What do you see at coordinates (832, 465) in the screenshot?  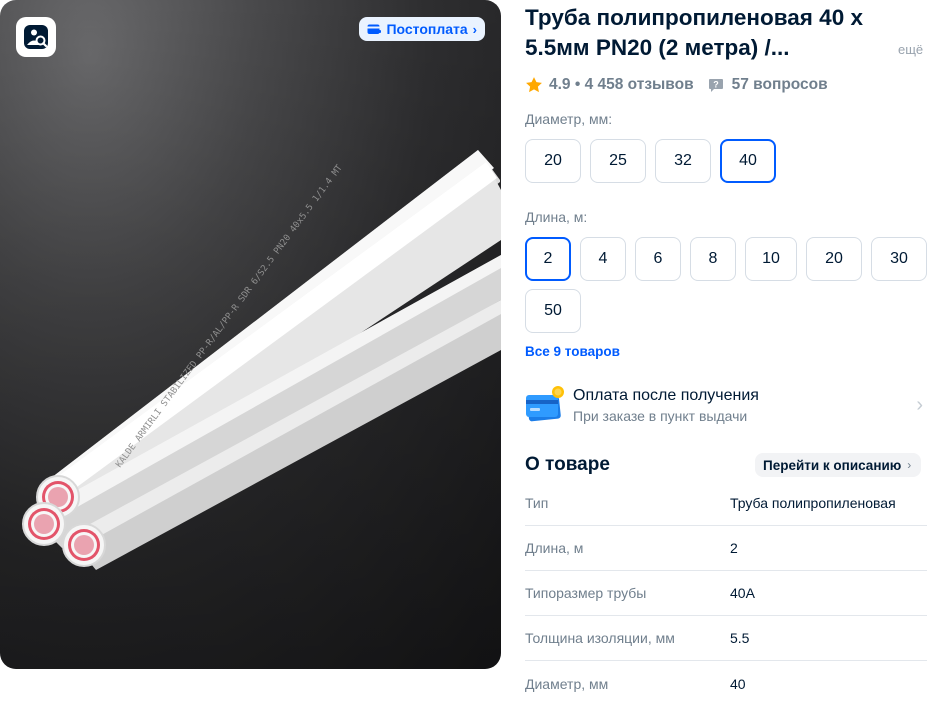 I see `goto-description-label: Перейти к описанию` at bounding box center [832, 465].